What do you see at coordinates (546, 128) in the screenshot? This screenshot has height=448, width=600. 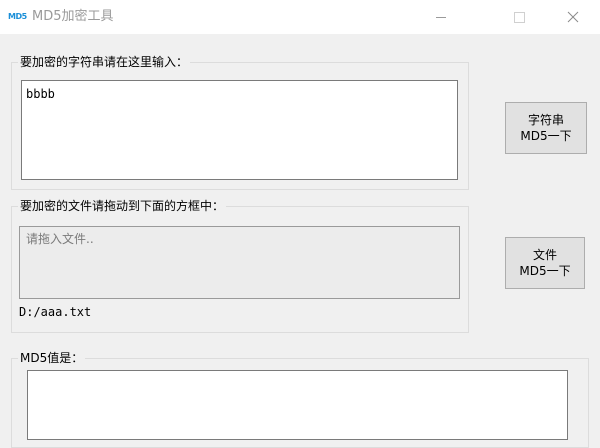 I see `md5-string-button: 字符串 MD5一下` at bounding box center [546, 128].